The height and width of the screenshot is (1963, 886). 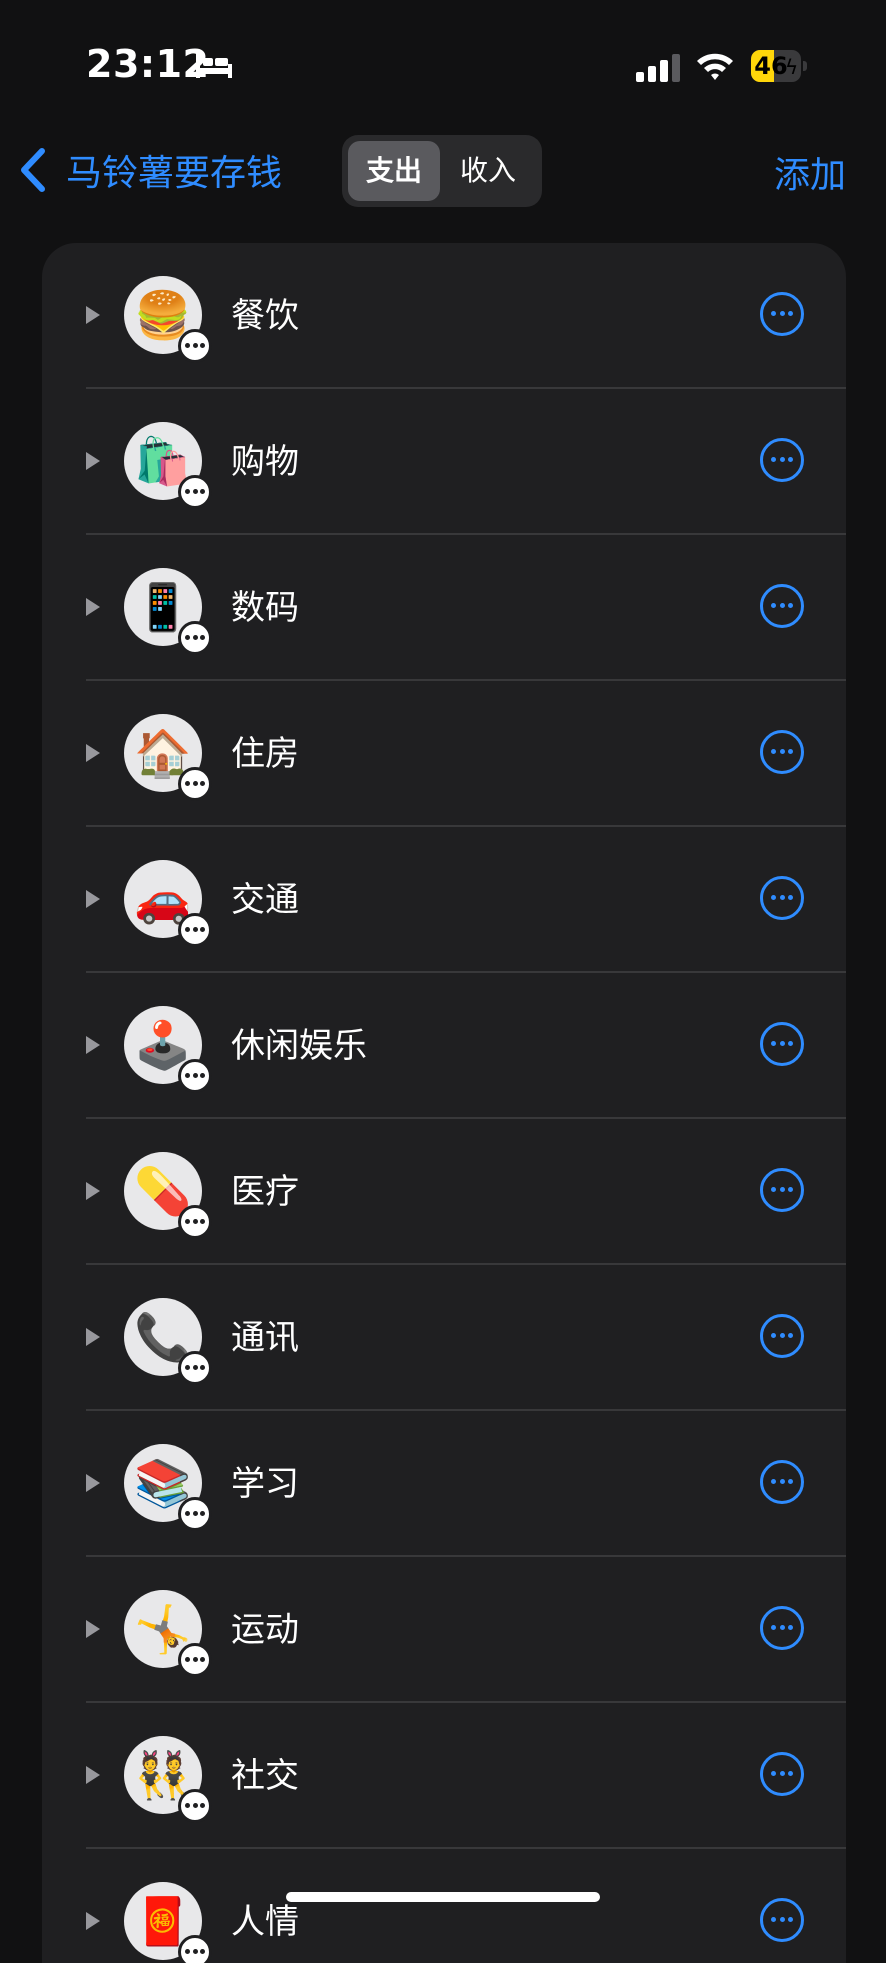 What do you see at coordinates (444, 1630) in the screenshot?
I see `category-row: 🤸 运动` at bounding box center [444, 1630].